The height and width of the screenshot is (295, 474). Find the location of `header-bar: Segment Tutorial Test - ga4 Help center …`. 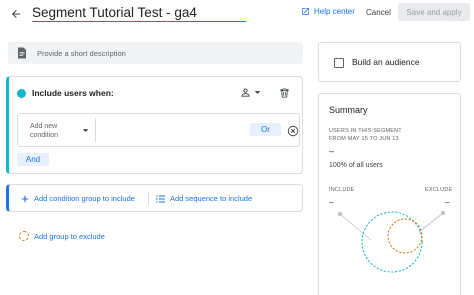

header-bar: Segment Tutorial Test - ga4 Help center … is located at coordinates (237, 15).